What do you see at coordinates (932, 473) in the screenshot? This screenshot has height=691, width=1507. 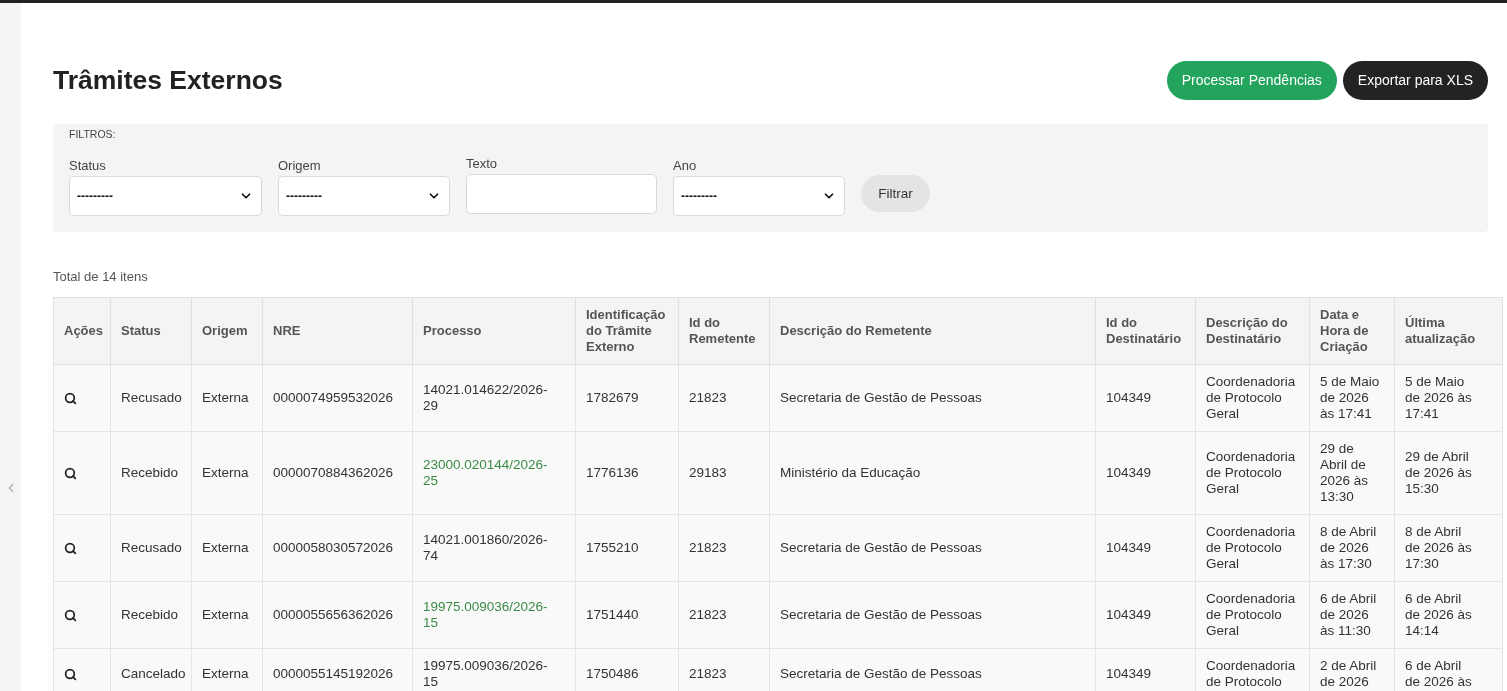 I see `table-cell: Ministério da Educação` at bounding box center [932, 473].